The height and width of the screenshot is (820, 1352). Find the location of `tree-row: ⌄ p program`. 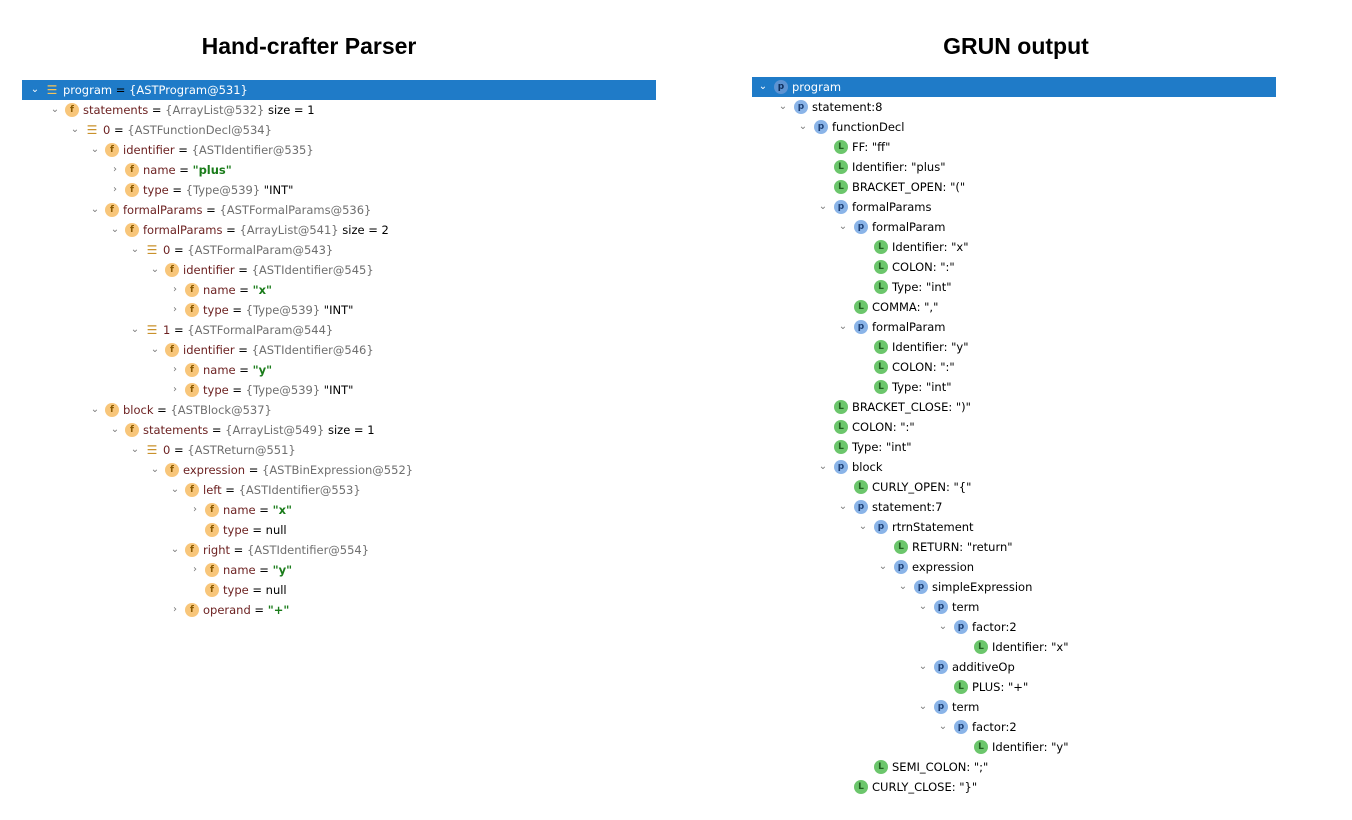

tree-row: ⌄ p program is located at coordinates (1014, 87).